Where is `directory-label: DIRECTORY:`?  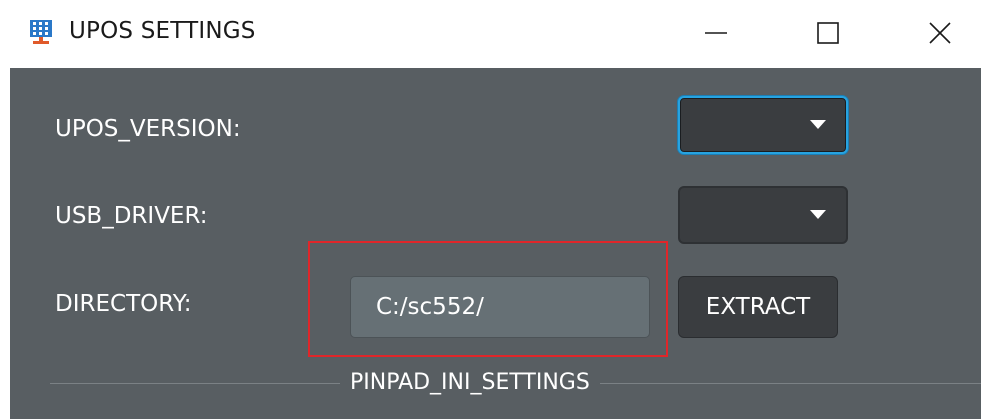
directory-label: DIRECTORY: is located at coordinates (123, 304).